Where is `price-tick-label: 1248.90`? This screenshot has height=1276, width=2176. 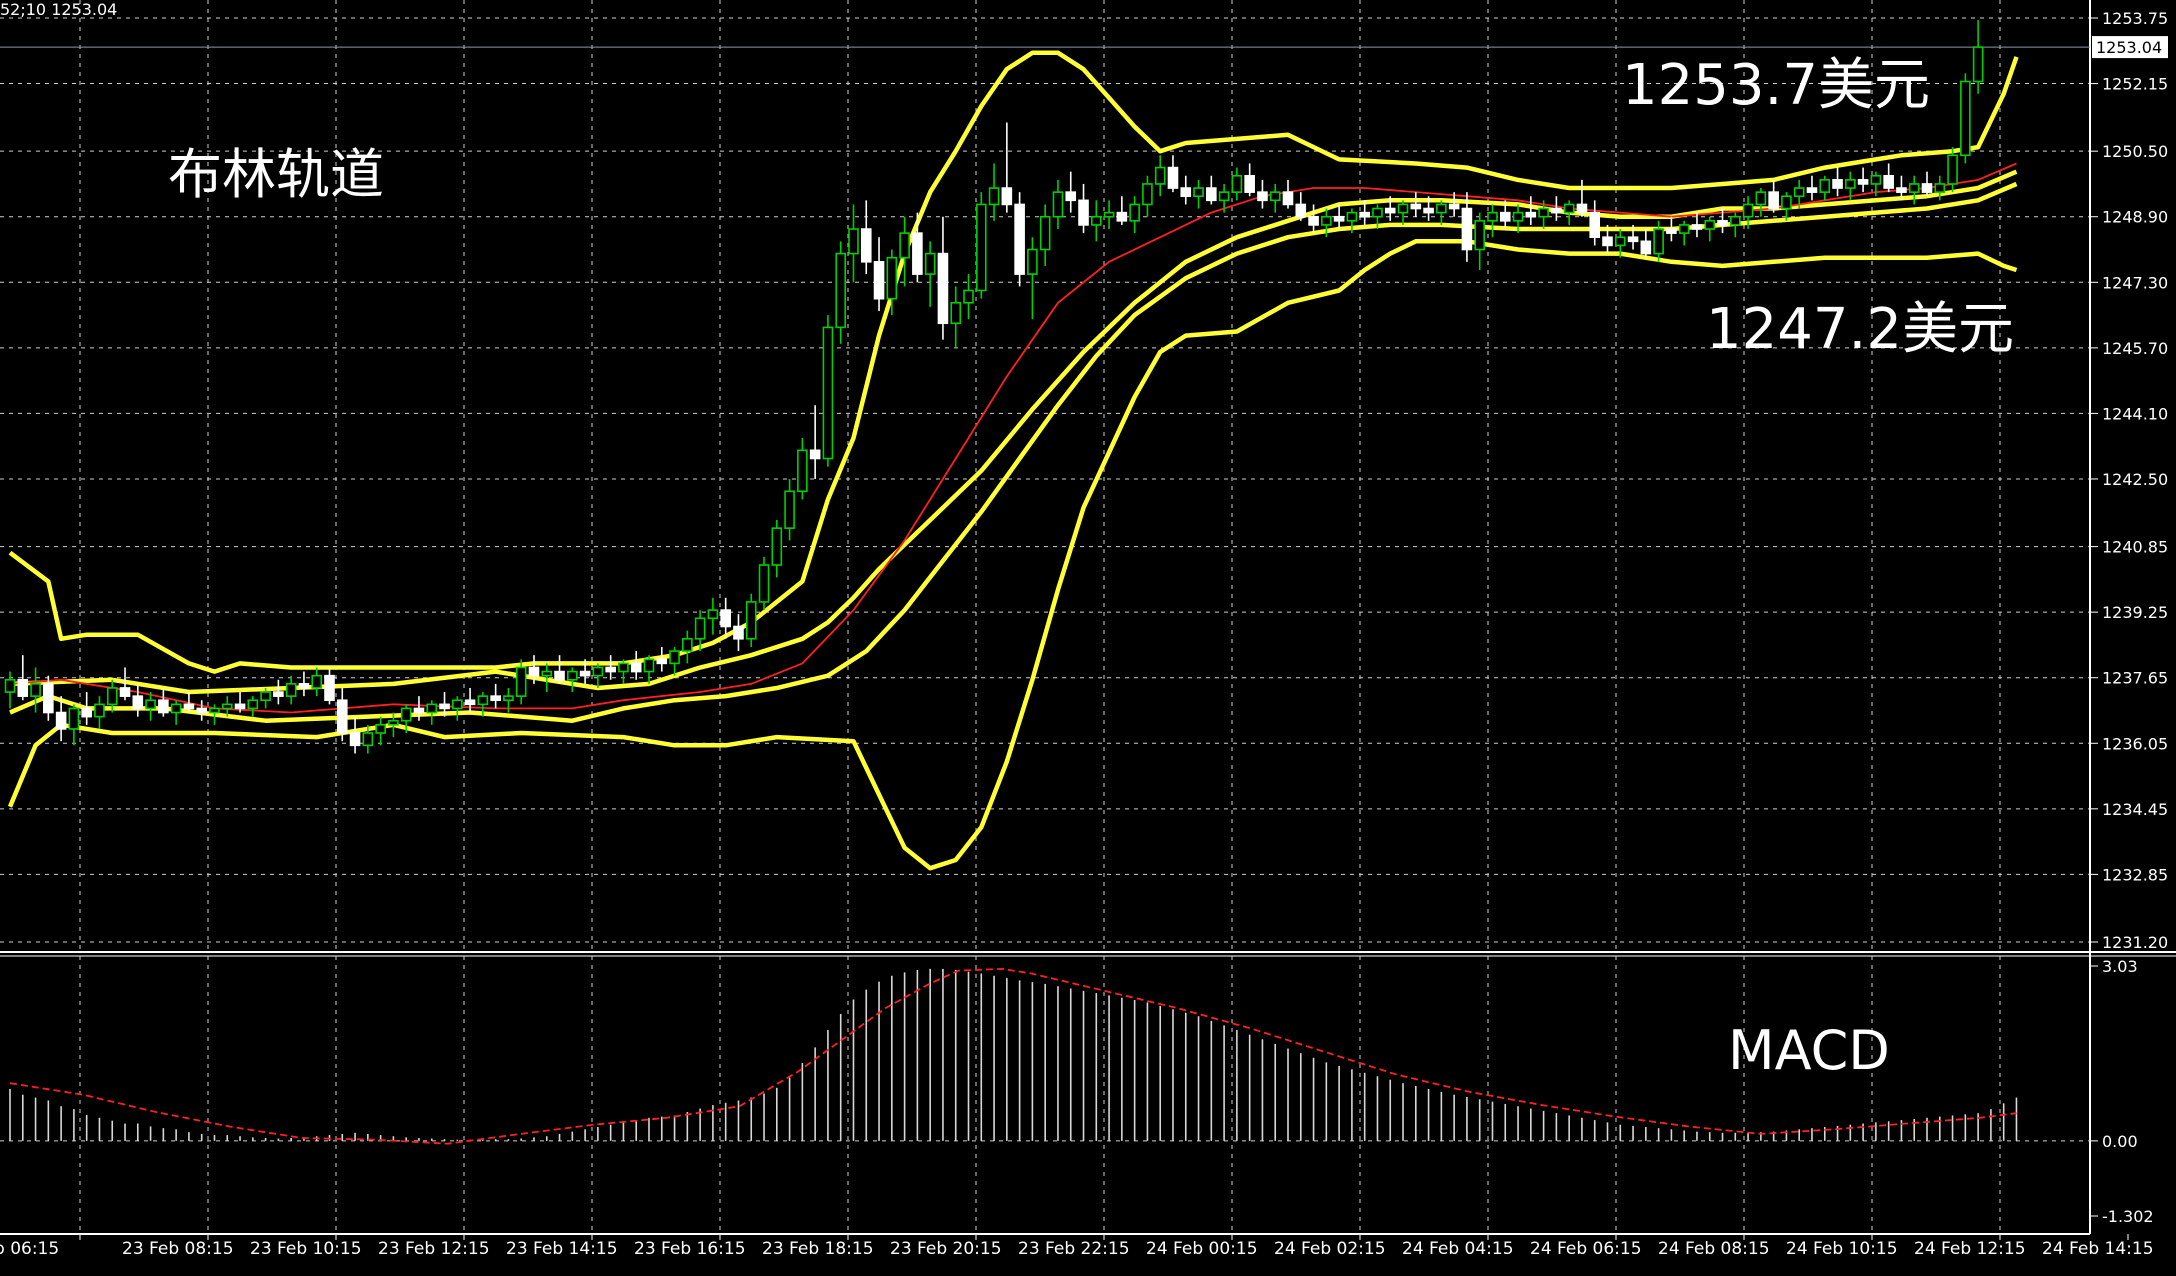 price-tick-label: 1248.90 is located at coordinates (2135, 217).